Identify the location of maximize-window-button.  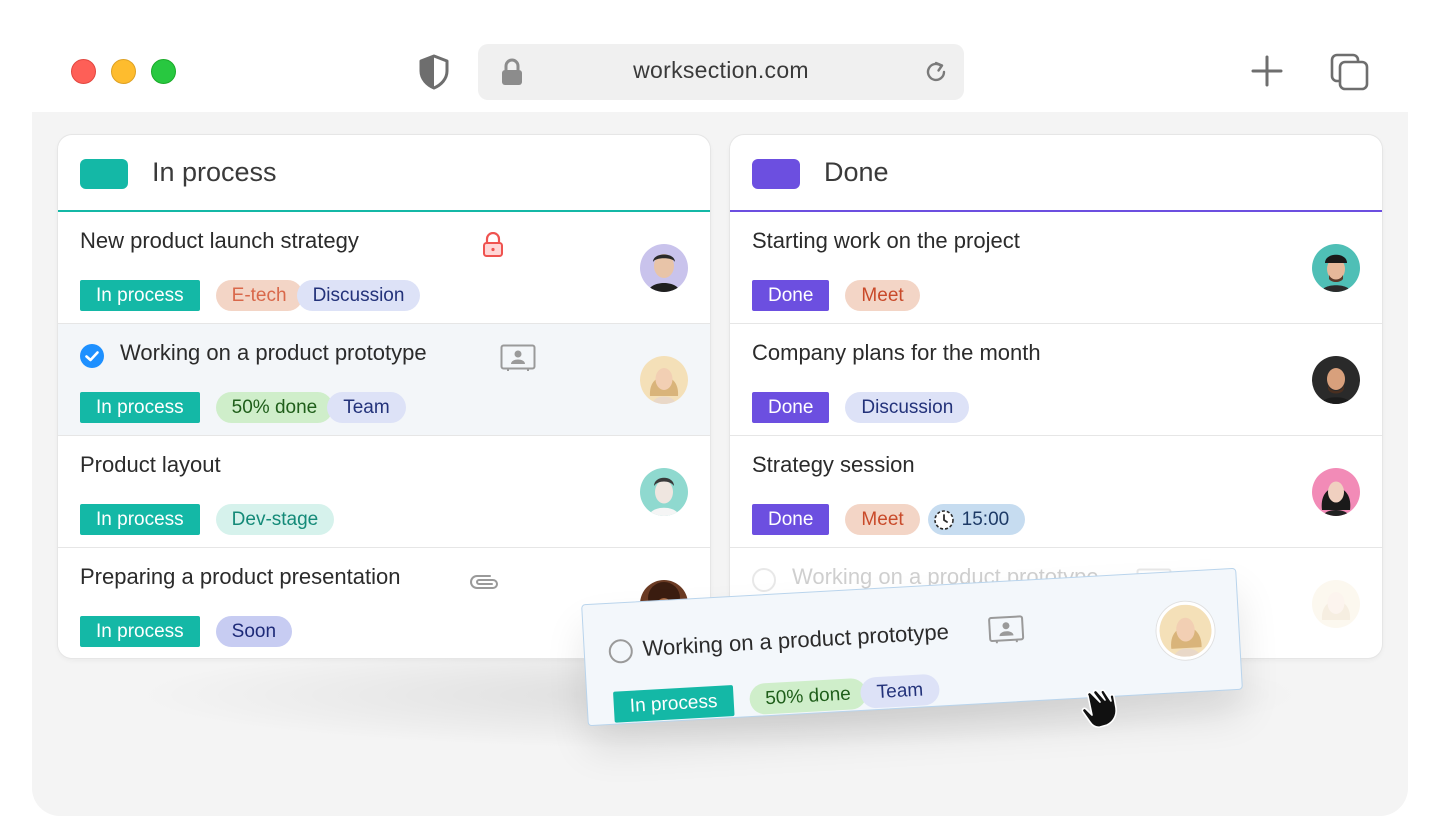
(163, 71).